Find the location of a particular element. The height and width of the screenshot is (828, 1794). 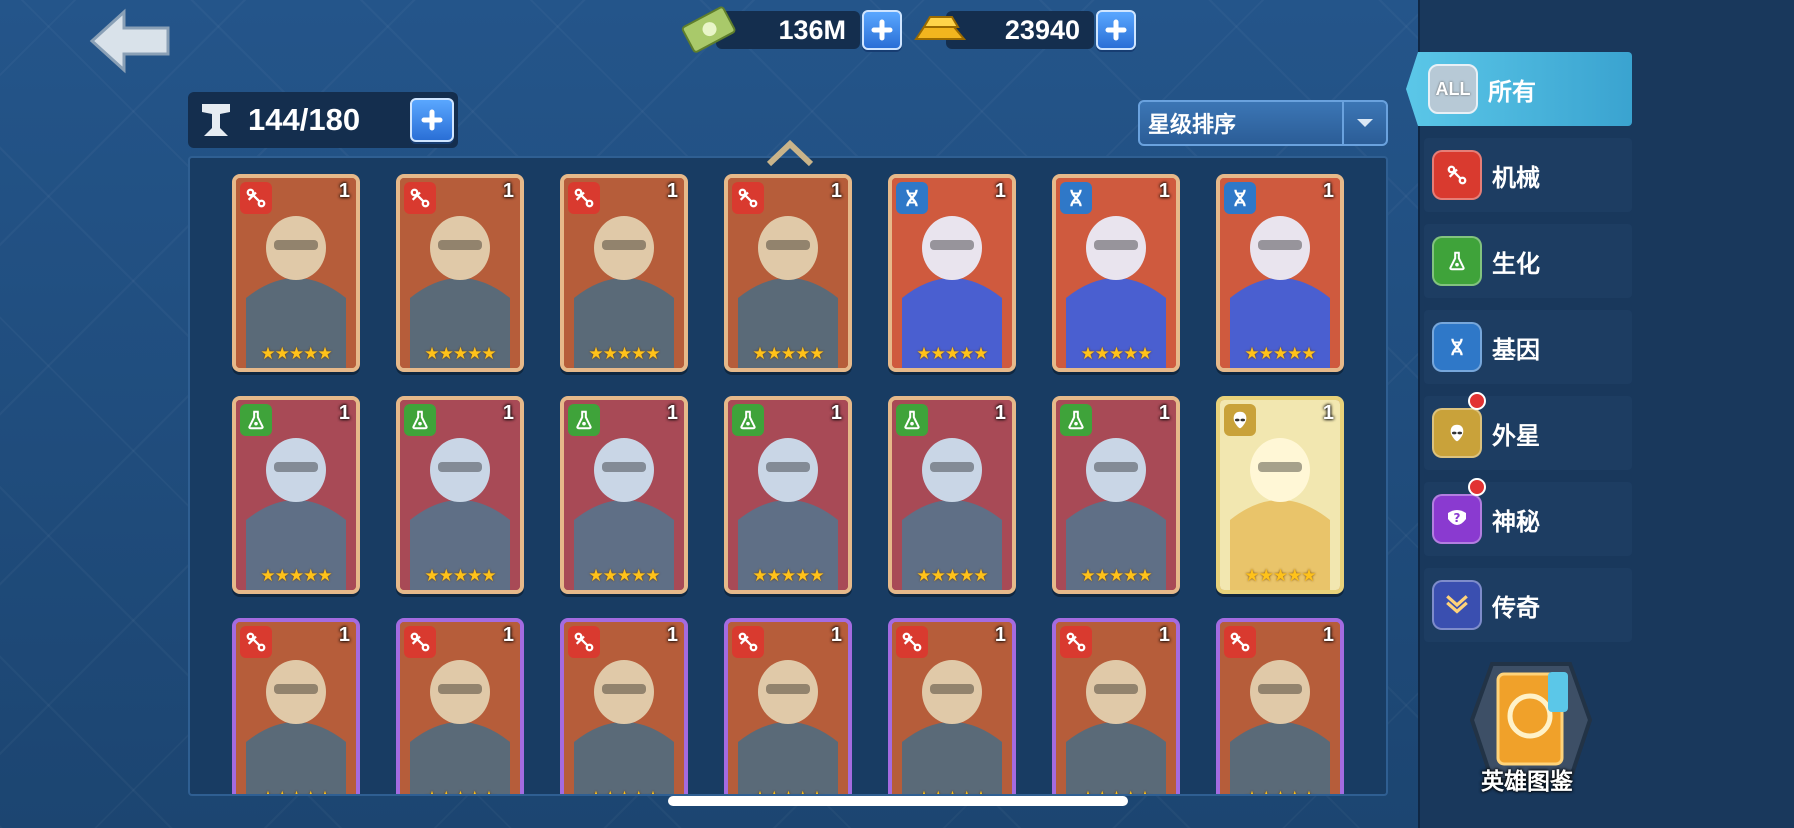

scroll-up-icon is located at coordinates (790, 153).